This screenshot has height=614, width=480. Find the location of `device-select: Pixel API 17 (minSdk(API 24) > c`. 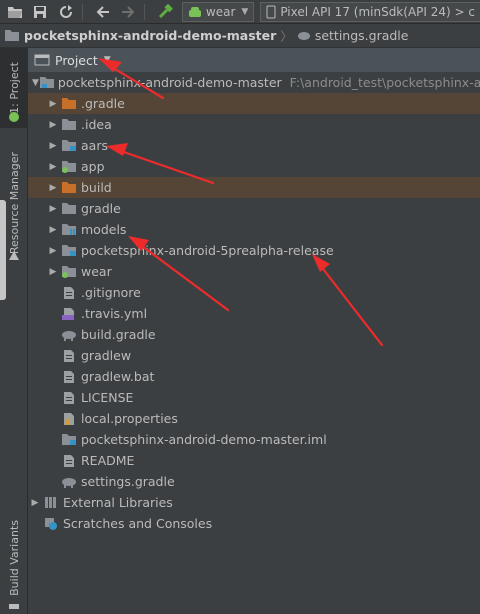

device-select: Pixel API 17 (minSdk(API 24) > c is located at coordinates (370, 11).